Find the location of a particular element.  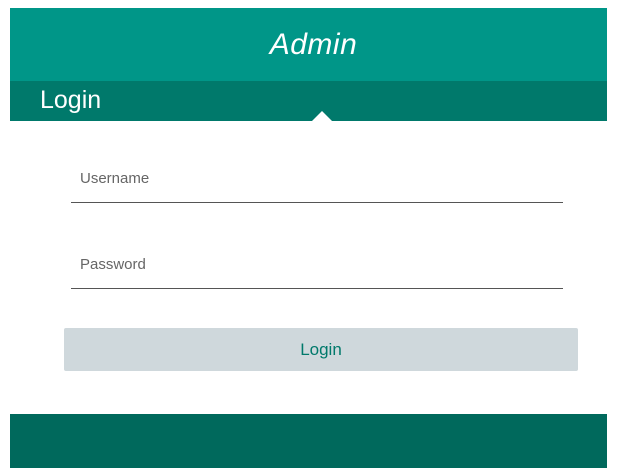

app-header: Admin is located at coordinates (308, 44).